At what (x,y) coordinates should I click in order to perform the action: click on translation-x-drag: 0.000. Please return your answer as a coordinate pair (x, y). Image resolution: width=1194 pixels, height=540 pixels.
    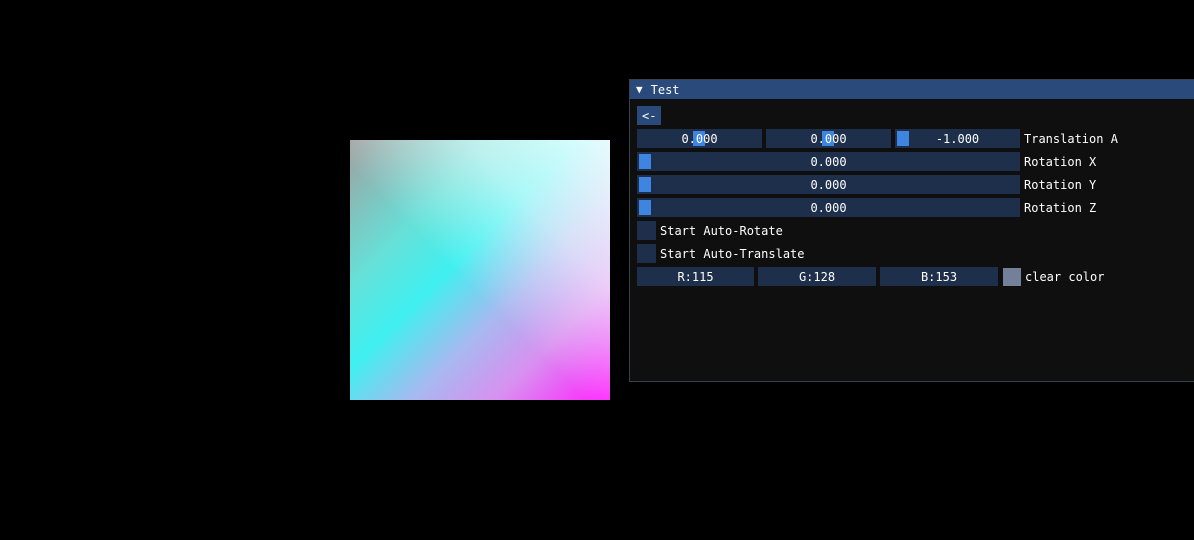
    Looking at the image, I should click on (699, 138).